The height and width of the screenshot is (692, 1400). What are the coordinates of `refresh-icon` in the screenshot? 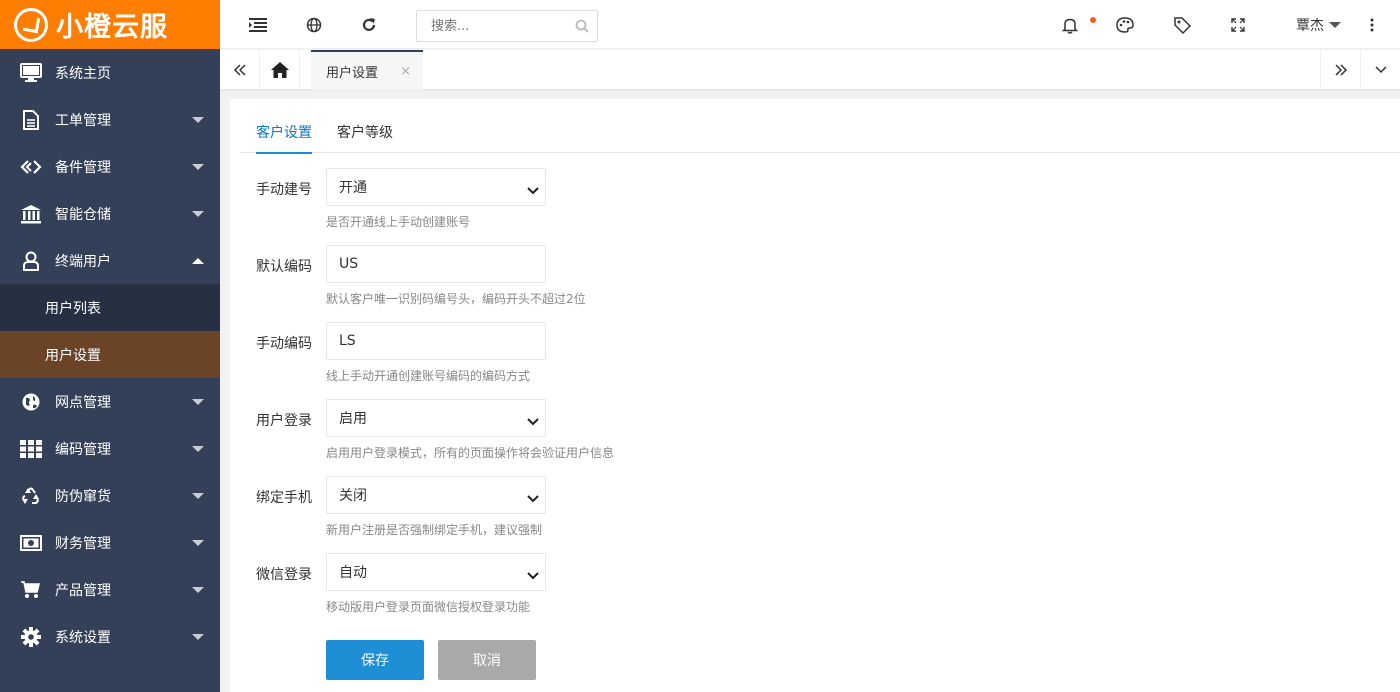 It's located at (369, 25).